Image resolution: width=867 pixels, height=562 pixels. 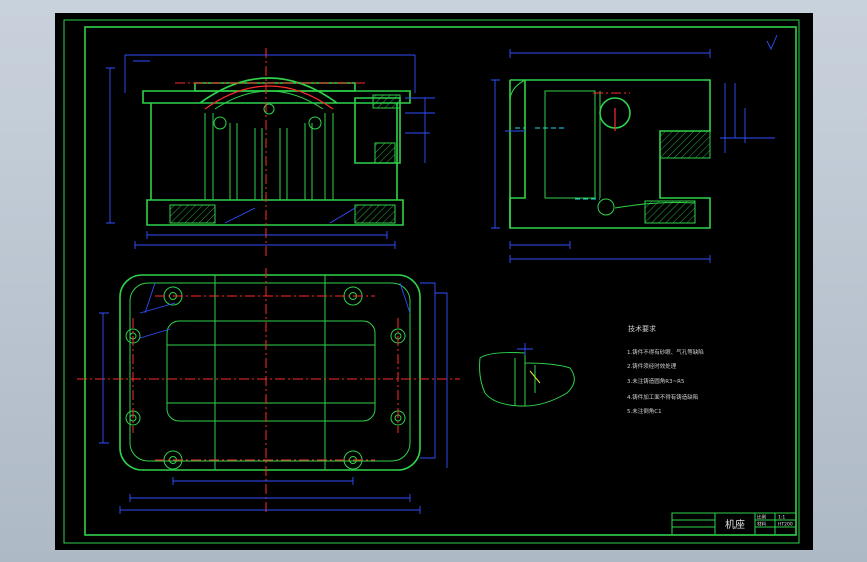 What do you see at coordinates (634, 148) in the screenshot?
I see `side-view` at bounding box center [634, 148].